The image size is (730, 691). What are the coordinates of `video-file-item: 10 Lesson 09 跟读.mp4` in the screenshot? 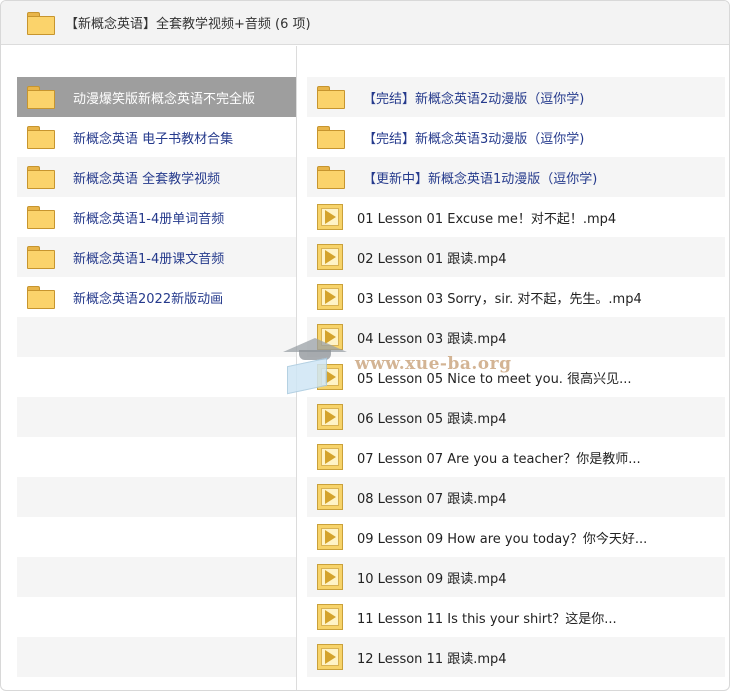 It's located at (516, 577).